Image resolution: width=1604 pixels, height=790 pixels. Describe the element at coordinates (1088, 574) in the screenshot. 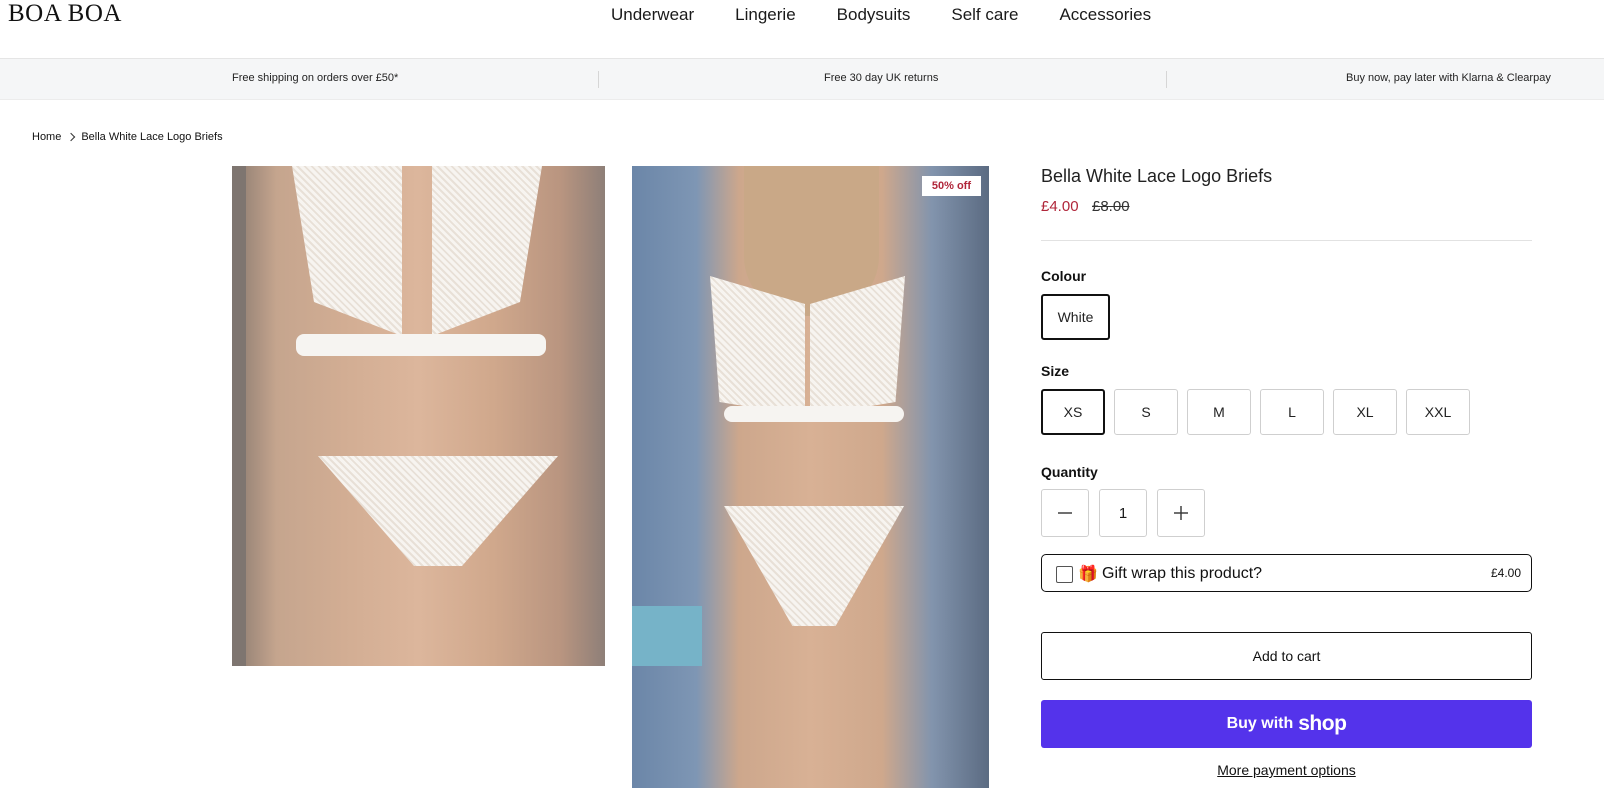

I see `gift-icon: 🎁` at that location.